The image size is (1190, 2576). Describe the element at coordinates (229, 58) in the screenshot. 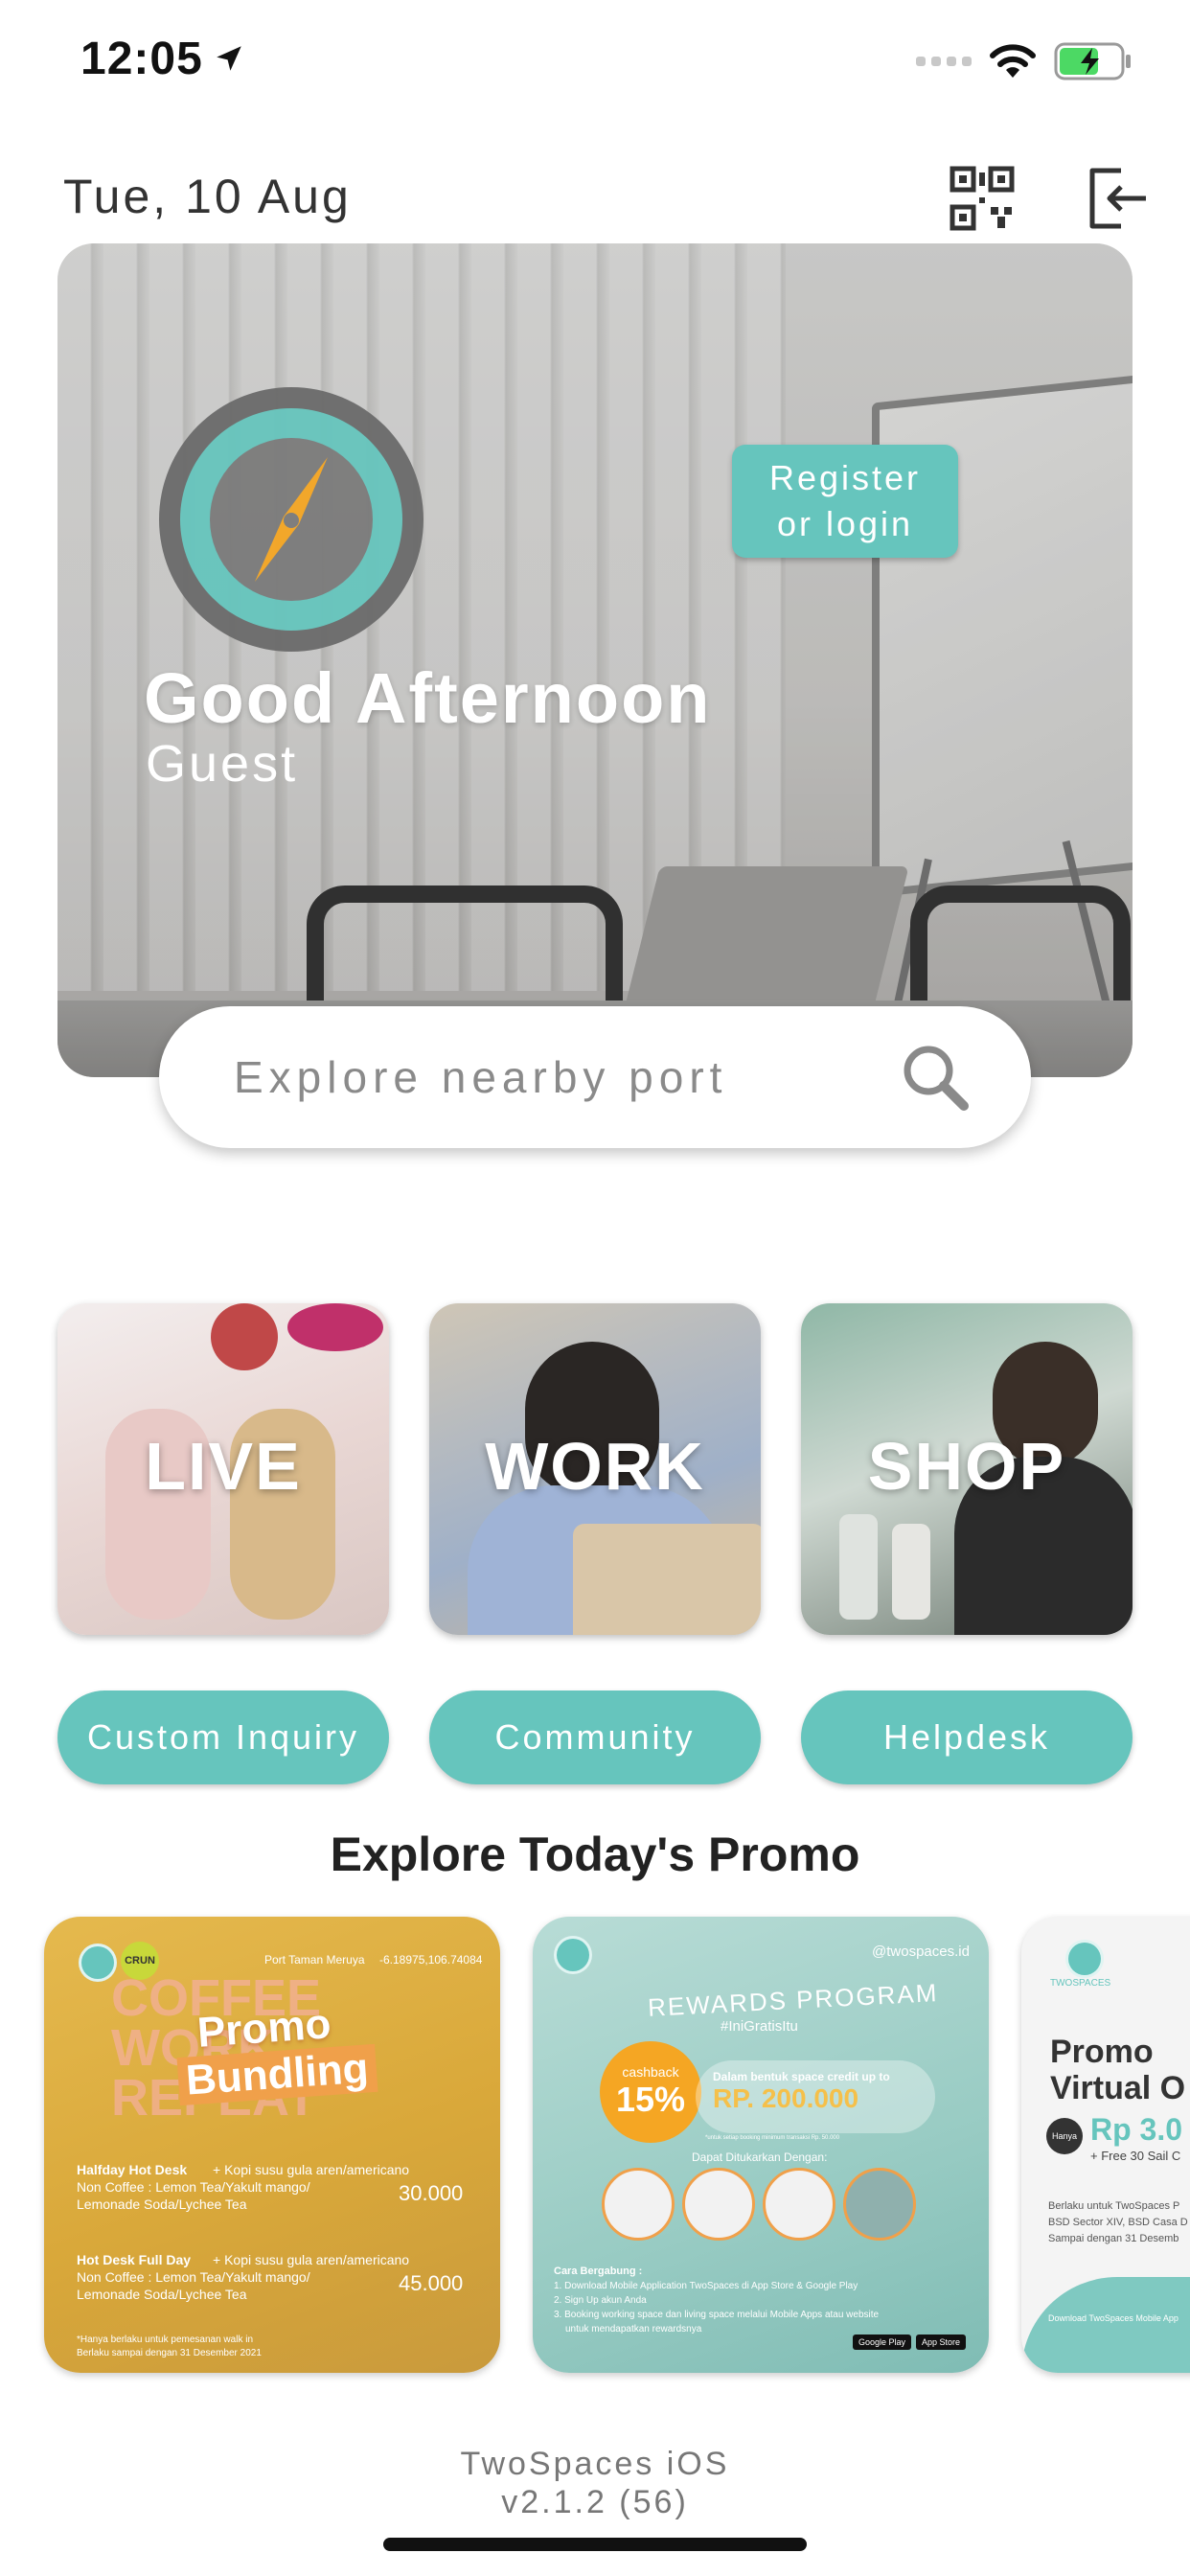

I see `location-arrow-icon` at that location.